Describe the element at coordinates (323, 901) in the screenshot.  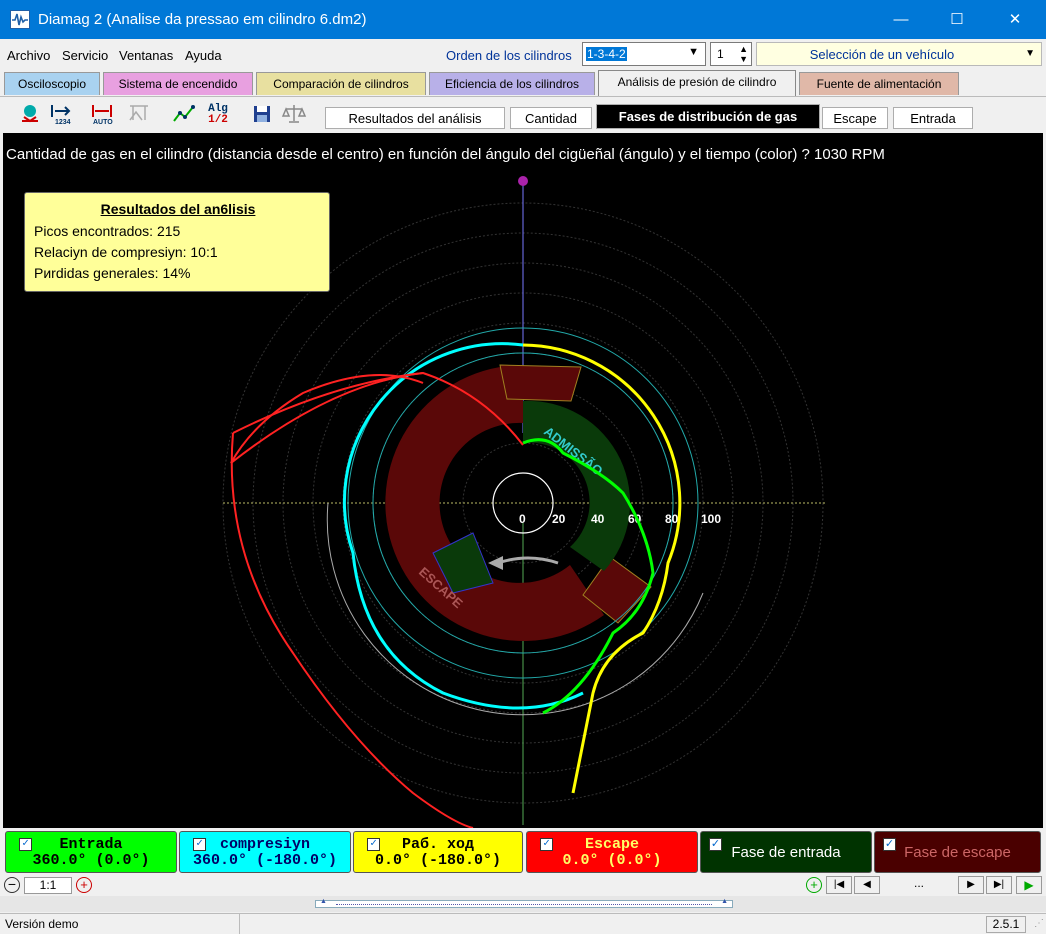
I see `scroll-left-icon: ▲` at that location.